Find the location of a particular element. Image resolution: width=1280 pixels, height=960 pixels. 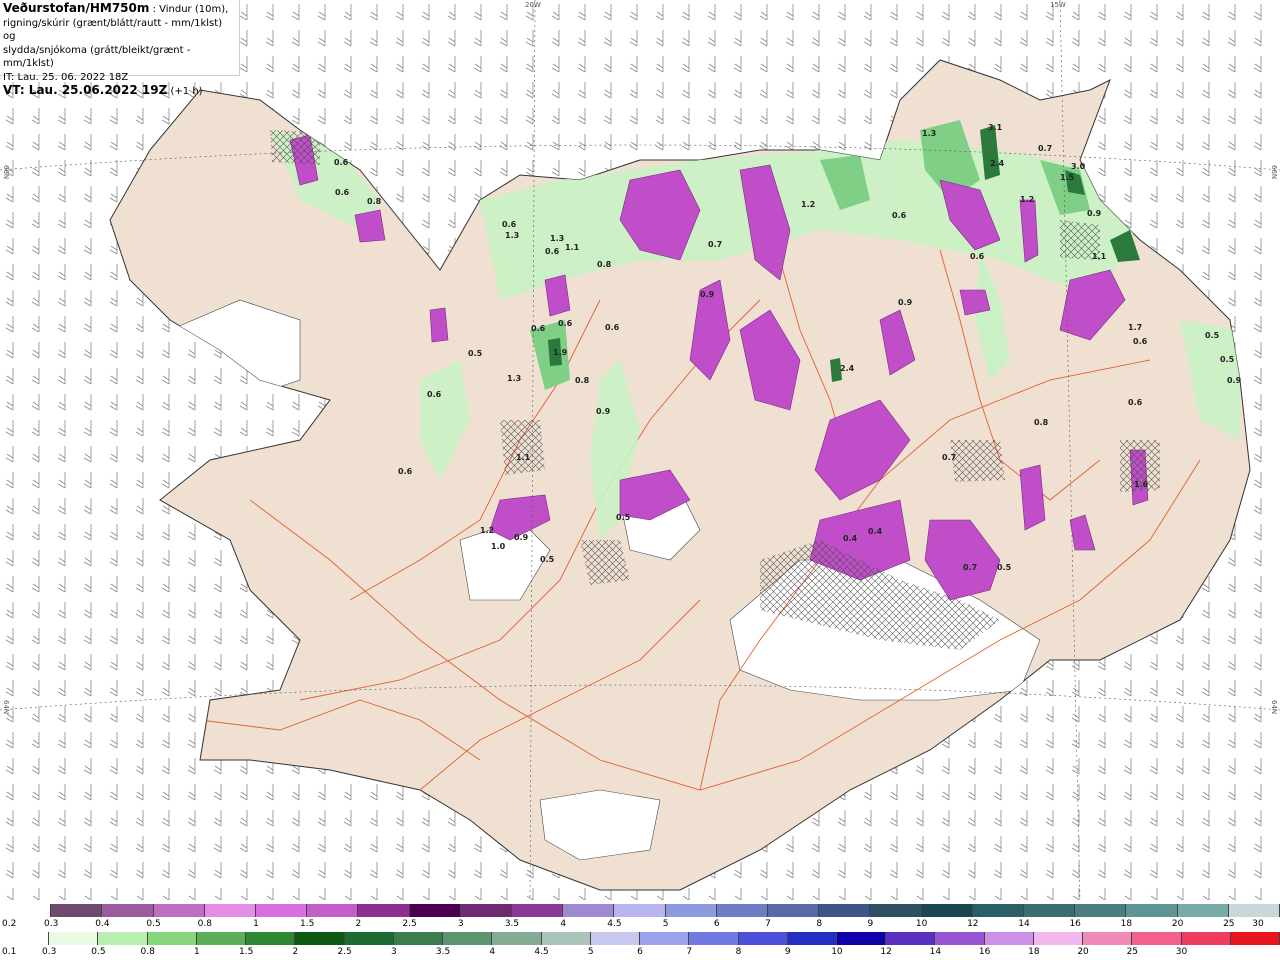

rain-scale-label: 0.5 is located at coordinates (98, 952).